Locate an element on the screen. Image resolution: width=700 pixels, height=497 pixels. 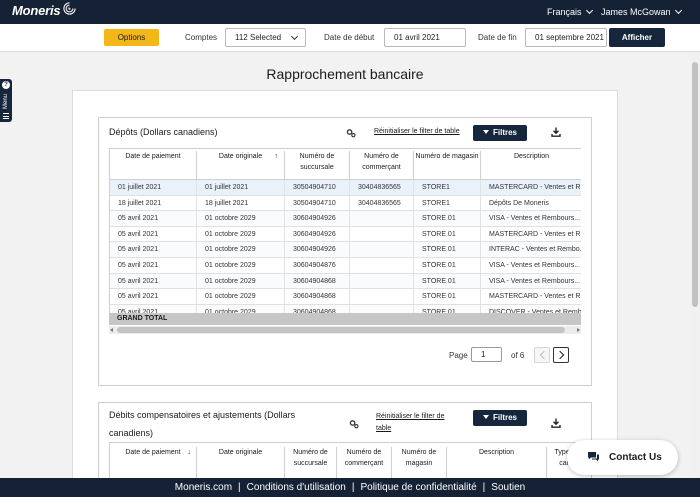
menu-label: Menu is located at coordinates (6, 101).